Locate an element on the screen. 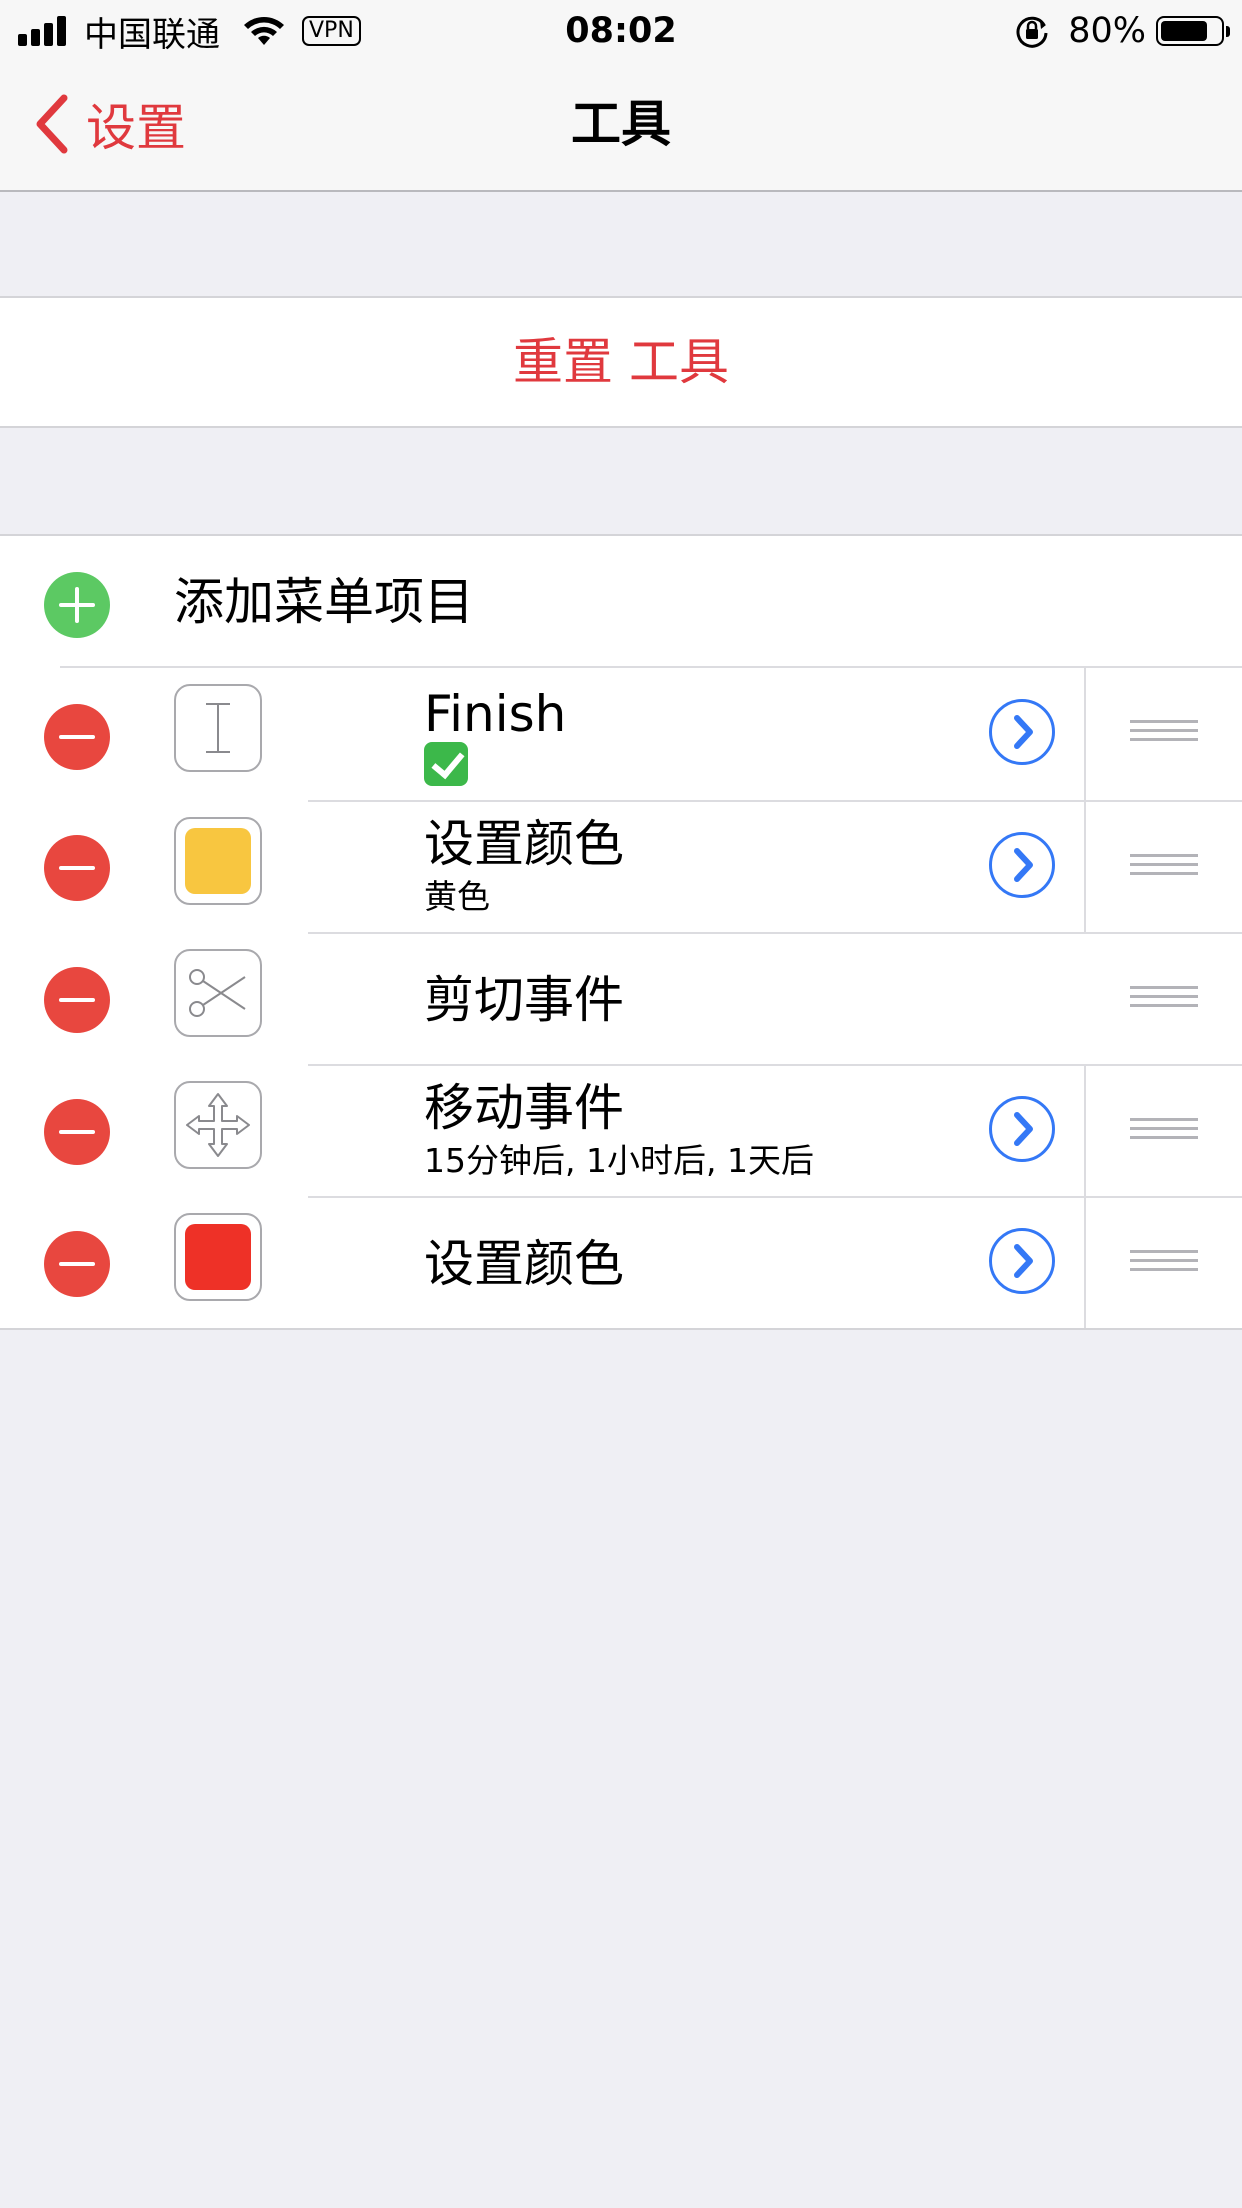 The height and width of the screenshot is (2208, 1242). list-item: 设置颜色 is located at coordinates (621, 1263).